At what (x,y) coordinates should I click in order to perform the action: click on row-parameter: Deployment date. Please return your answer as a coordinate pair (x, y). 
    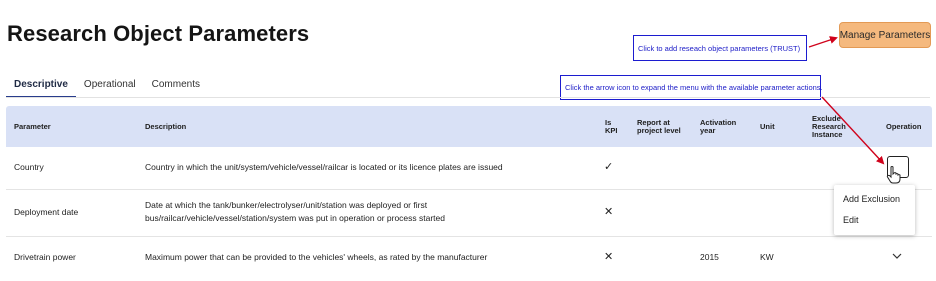
    Looking at the image, I should click on (46, 212).